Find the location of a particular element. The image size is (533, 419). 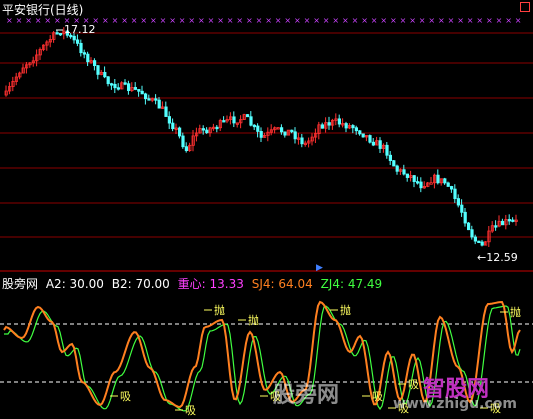

window-control-icon is located at coordinates (525, 7).